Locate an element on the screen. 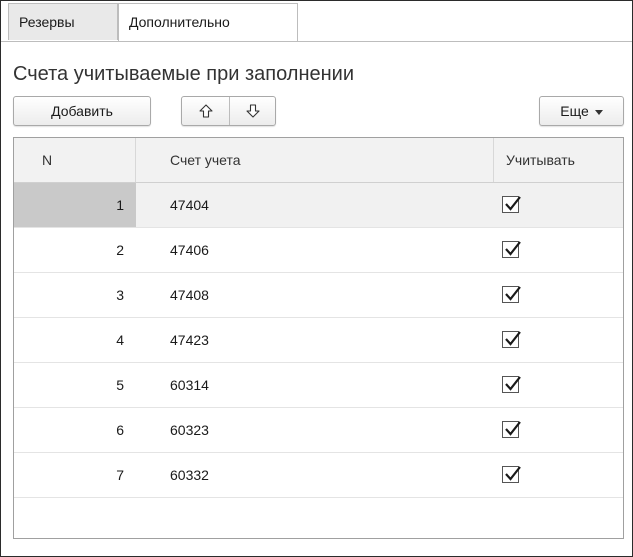 This screenshot has height=557, width=633. row-number: 5 is located at coordinates (120, 385).